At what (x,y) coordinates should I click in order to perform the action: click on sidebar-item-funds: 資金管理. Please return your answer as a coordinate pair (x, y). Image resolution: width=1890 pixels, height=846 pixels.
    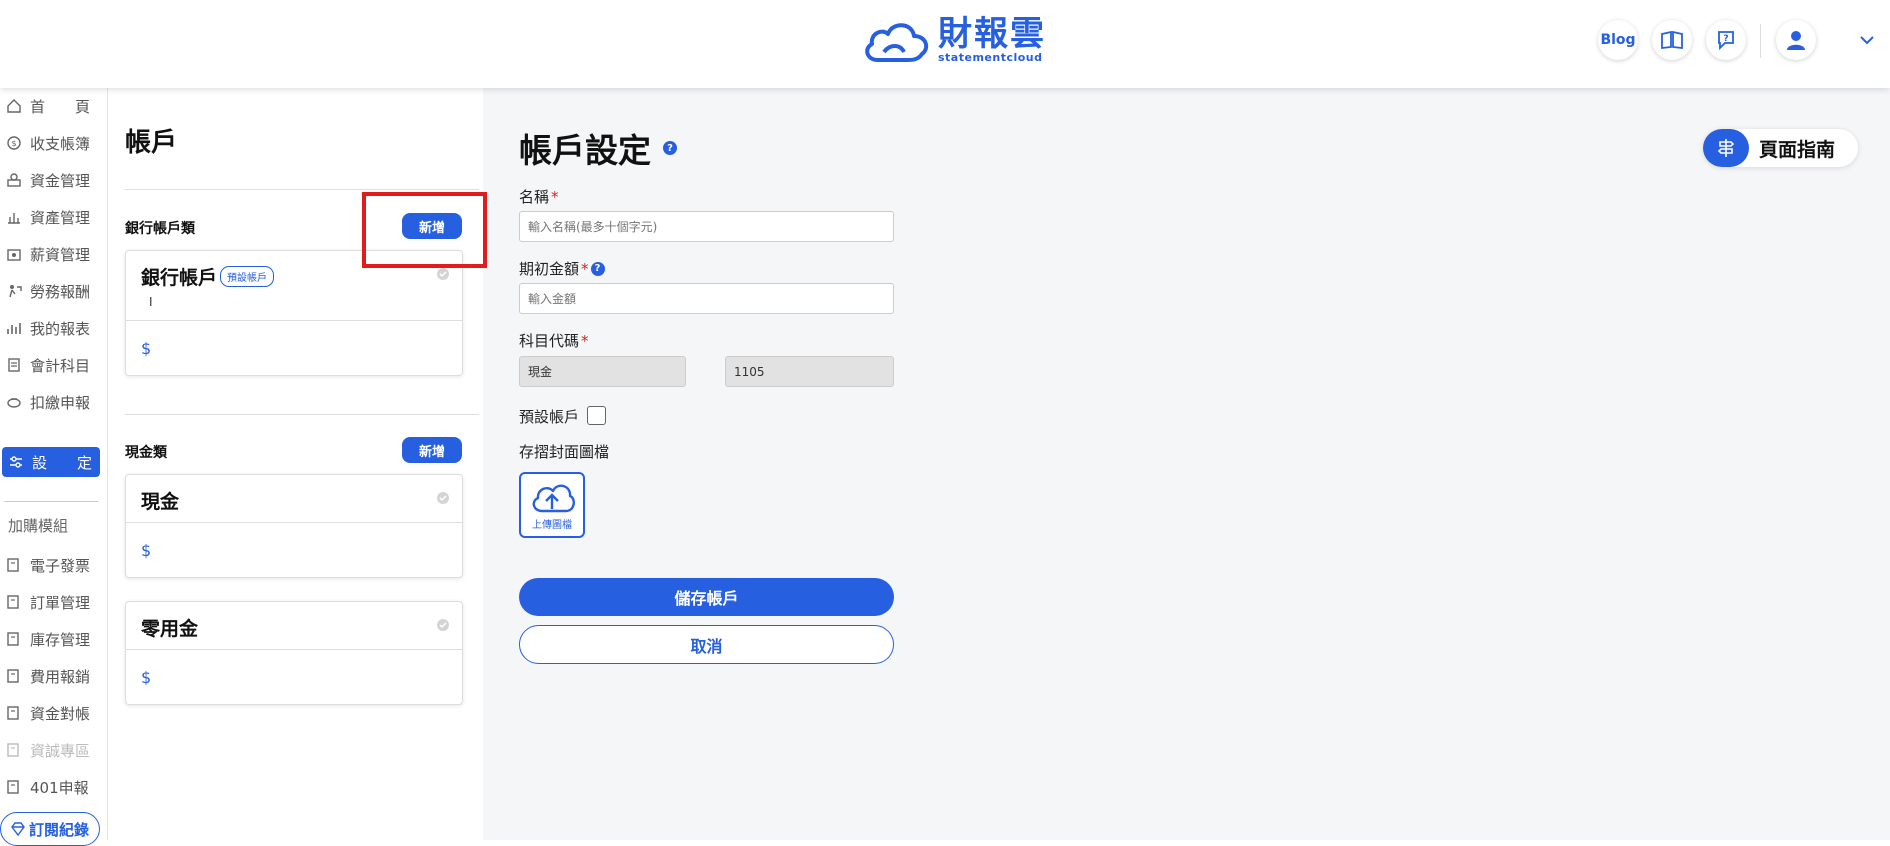
    Looking at the image, I should click on (50, 180).